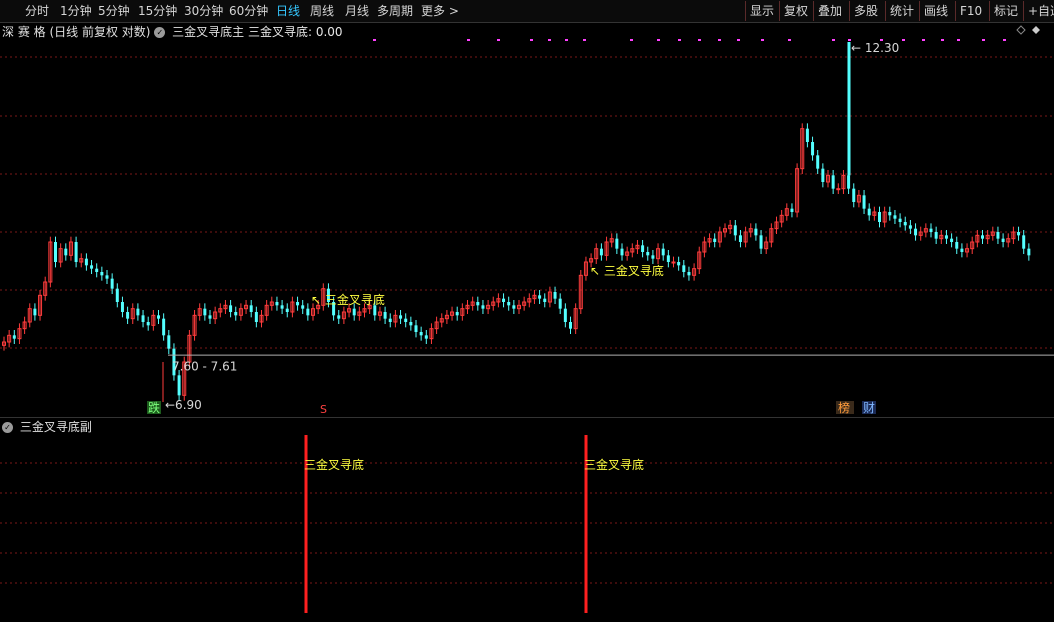 This screenshot has height=622, width=1054. Describe the element at coordinates (829, 11) in the screenshot. I see `toolbar-button-2: 叠加` at that location.